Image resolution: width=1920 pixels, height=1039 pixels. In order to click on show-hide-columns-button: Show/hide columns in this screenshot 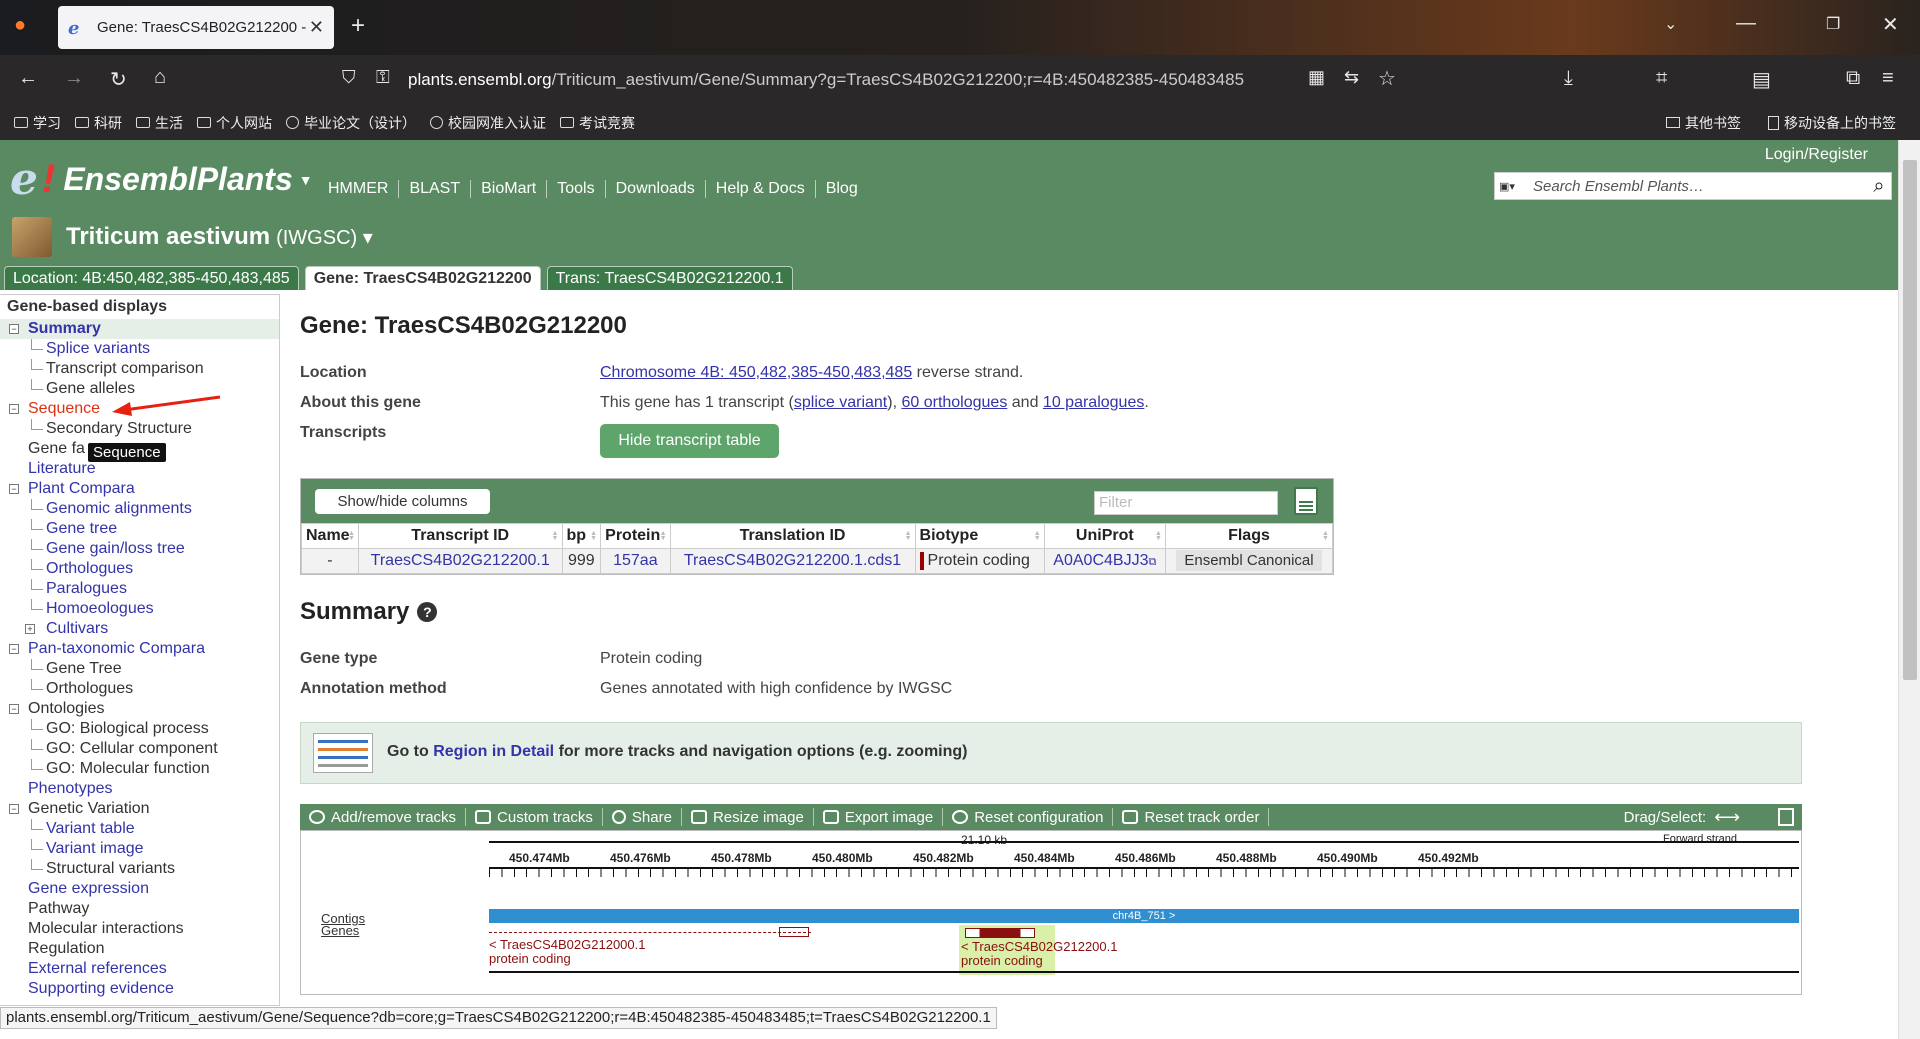, I will do `click(402, 501)`.